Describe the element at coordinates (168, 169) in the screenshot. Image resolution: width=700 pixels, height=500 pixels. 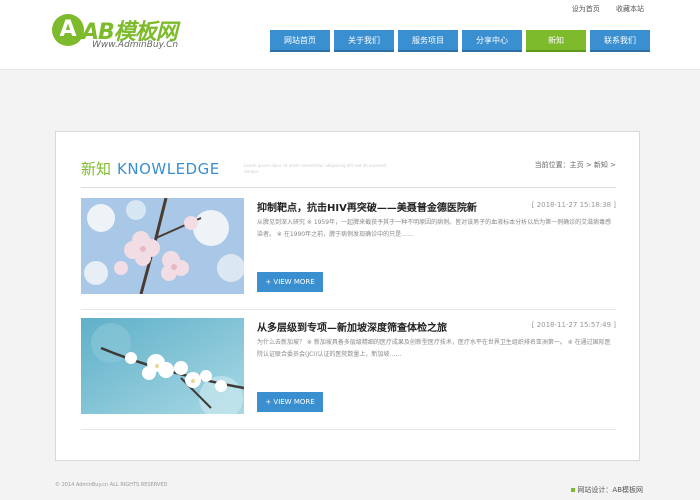
I see `section-title-en: KNOWLEDGE` at that location.